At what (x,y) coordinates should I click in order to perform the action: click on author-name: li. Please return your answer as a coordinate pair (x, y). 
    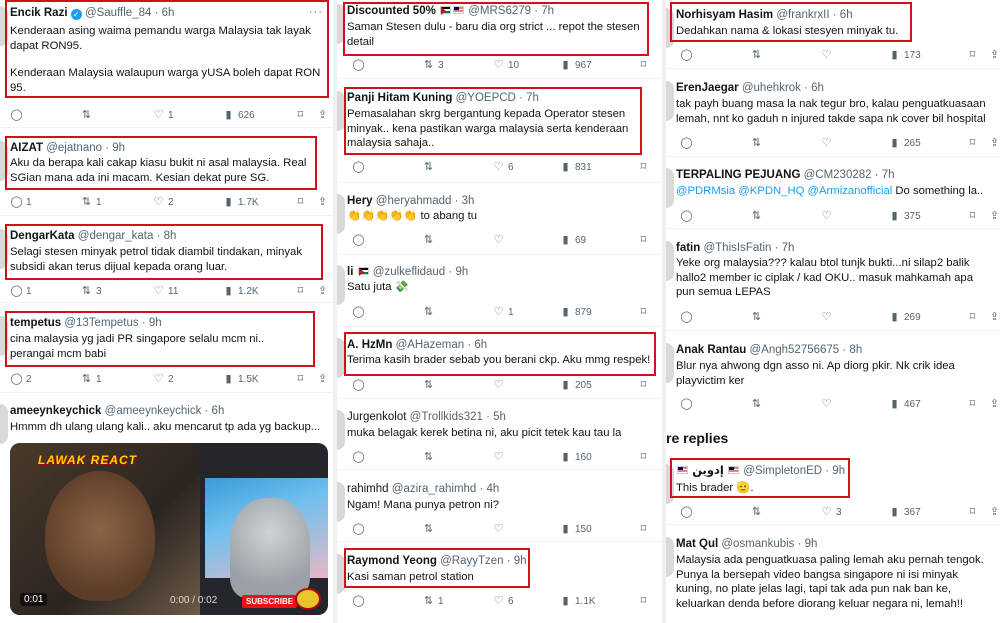
    Looking at the image, I should click on (350, 272).